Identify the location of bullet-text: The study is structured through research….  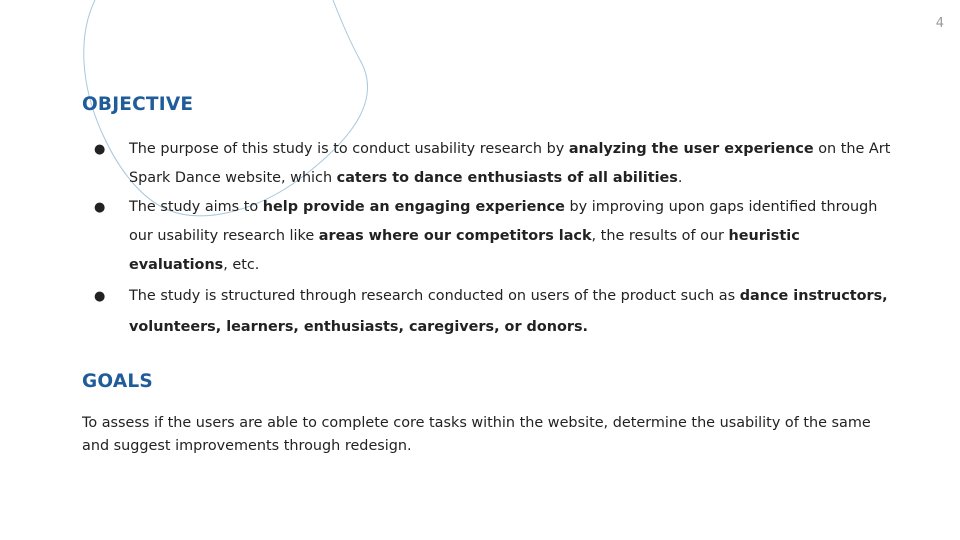
(434, 296).